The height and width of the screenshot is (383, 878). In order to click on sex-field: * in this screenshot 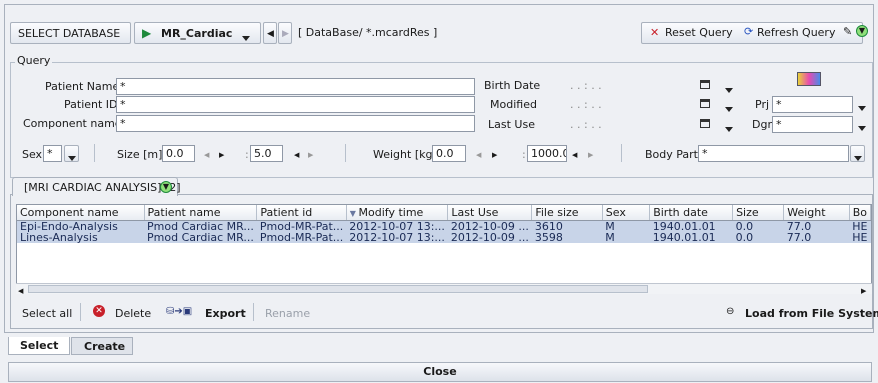, I will do `click(52, 153)`.